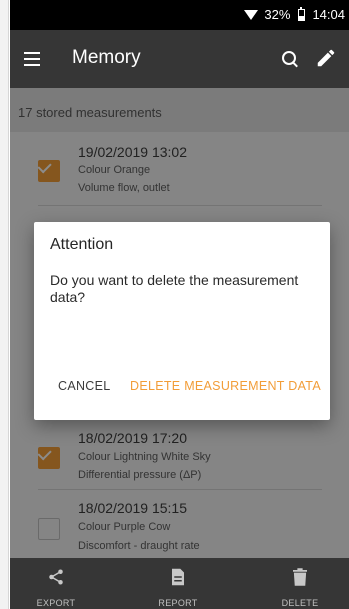  What do you see at coordinates (56, 603) in the screenshot?
I see `export-label: EXPORT` at bounding box center [56, 603].